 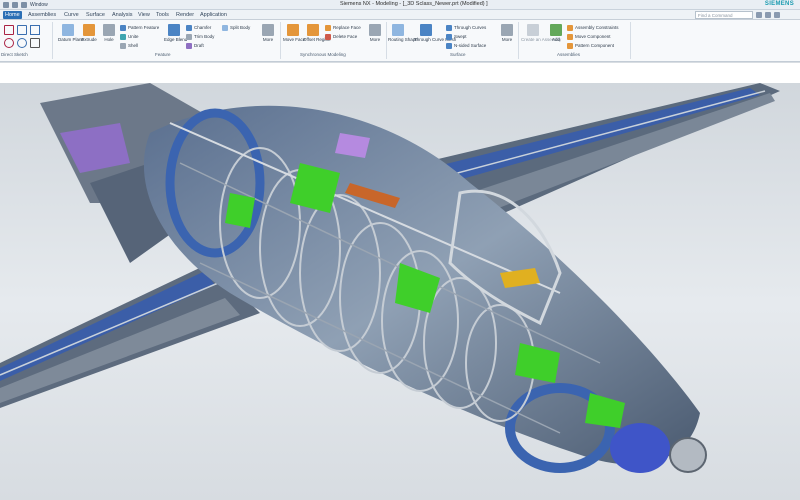 What do you see at coordinates (317, 39) in the screenshot?
I see `offset-region-label: Offset Region` at bounding box center [317, 39].